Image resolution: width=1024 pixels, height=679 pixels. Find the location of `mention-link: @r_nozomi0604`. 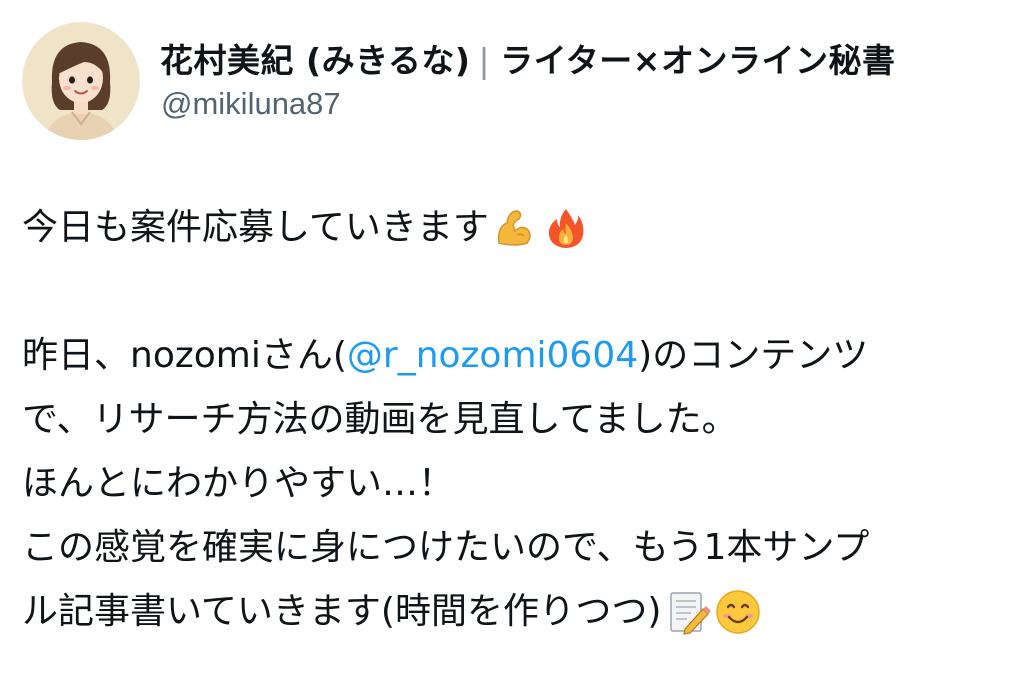

mention-link: @r_nozomi0604 is located at coordinates (492, 356).